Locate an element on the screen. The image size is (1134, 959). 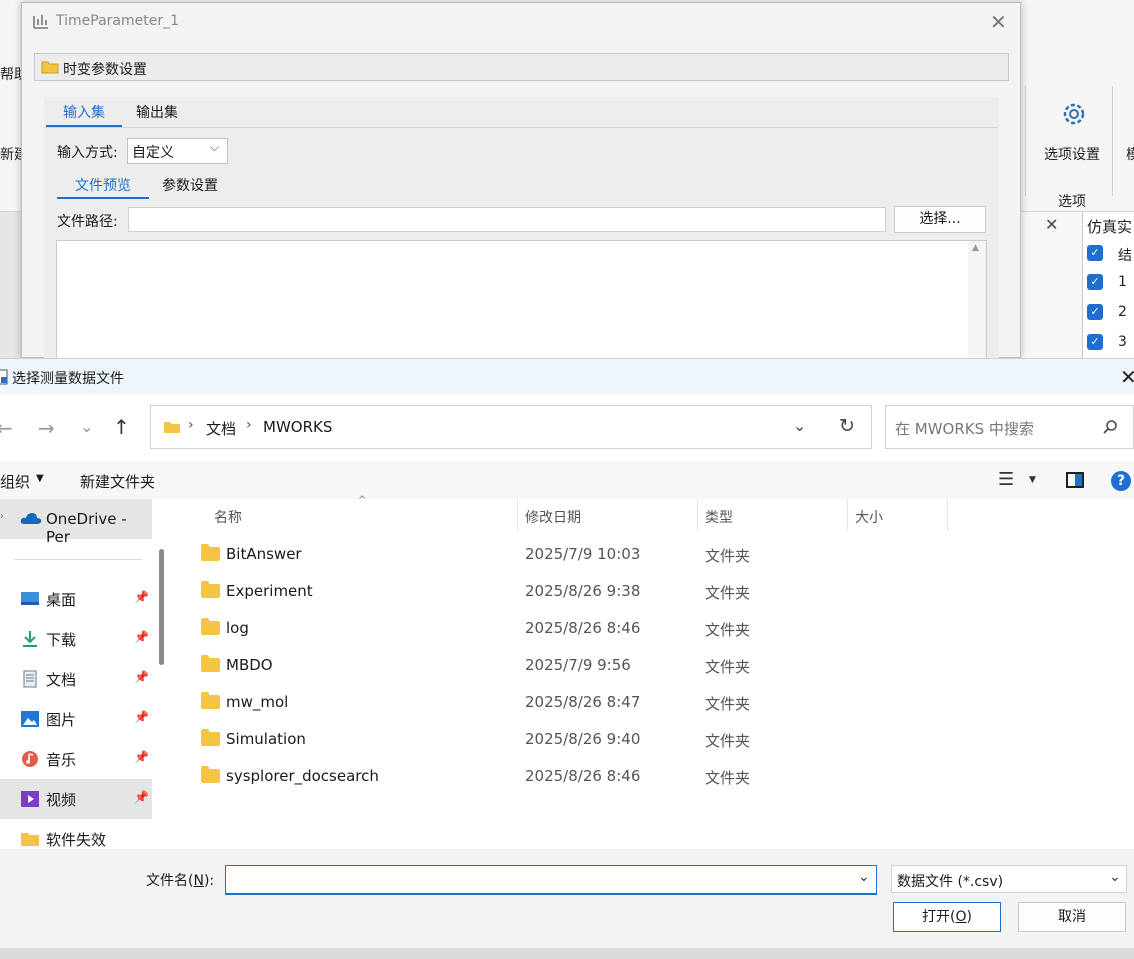
input-mode-select: 自定义 ⌵ is located at coordinates (177, 151).